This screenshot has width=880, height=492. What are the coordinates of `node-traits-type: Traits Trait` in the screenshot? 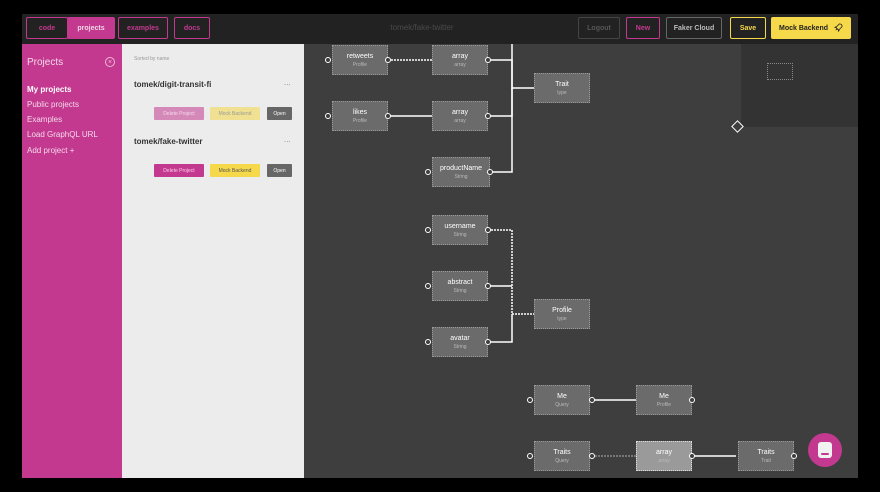 It's located at (766, 456).